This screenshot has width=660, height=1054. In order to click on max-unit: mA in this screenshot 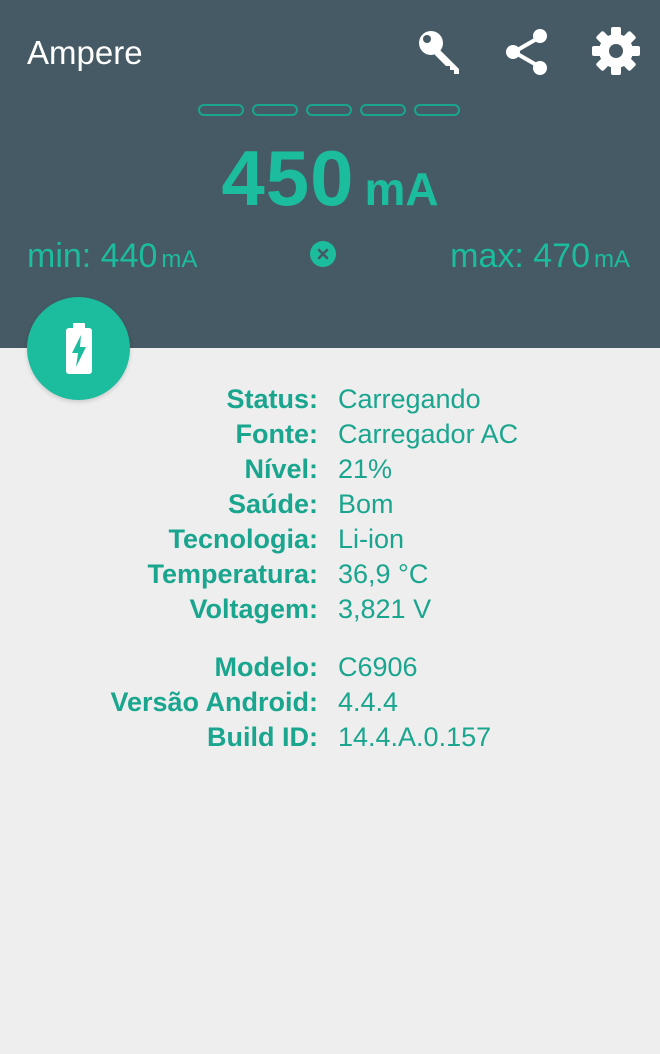, I will do `click(612, 259)`.